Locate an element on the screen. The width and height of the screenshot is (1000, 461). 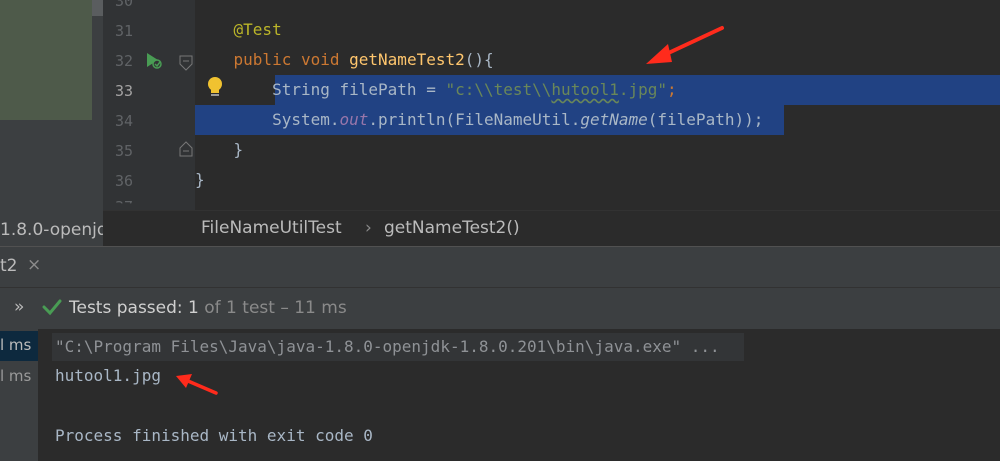
tab-run-config: t2 is located at coordinates (8, 266).